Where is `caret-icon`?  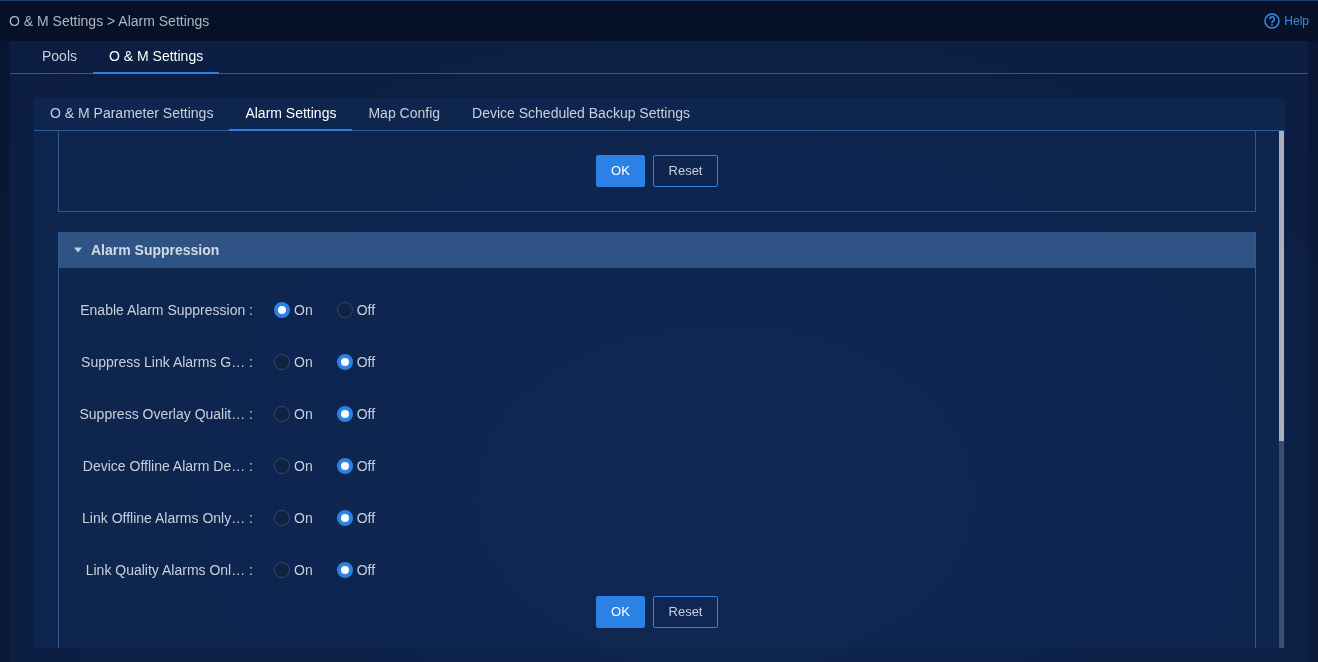 caret-icon is located at coordinates (78, 250).